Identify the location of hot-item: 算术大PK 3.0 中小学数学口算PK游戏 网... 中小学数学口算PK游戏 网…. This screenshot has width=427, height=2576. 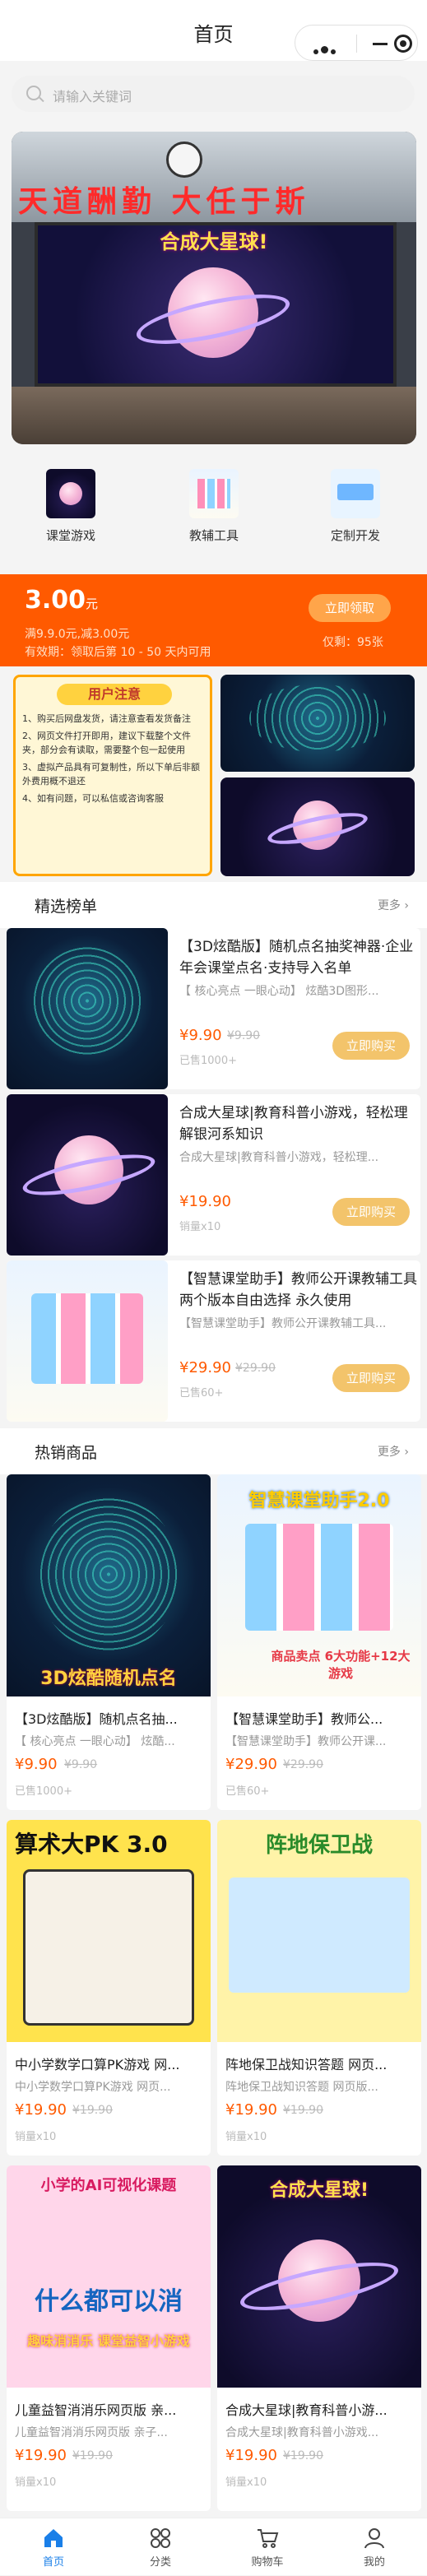
(109, 1988).